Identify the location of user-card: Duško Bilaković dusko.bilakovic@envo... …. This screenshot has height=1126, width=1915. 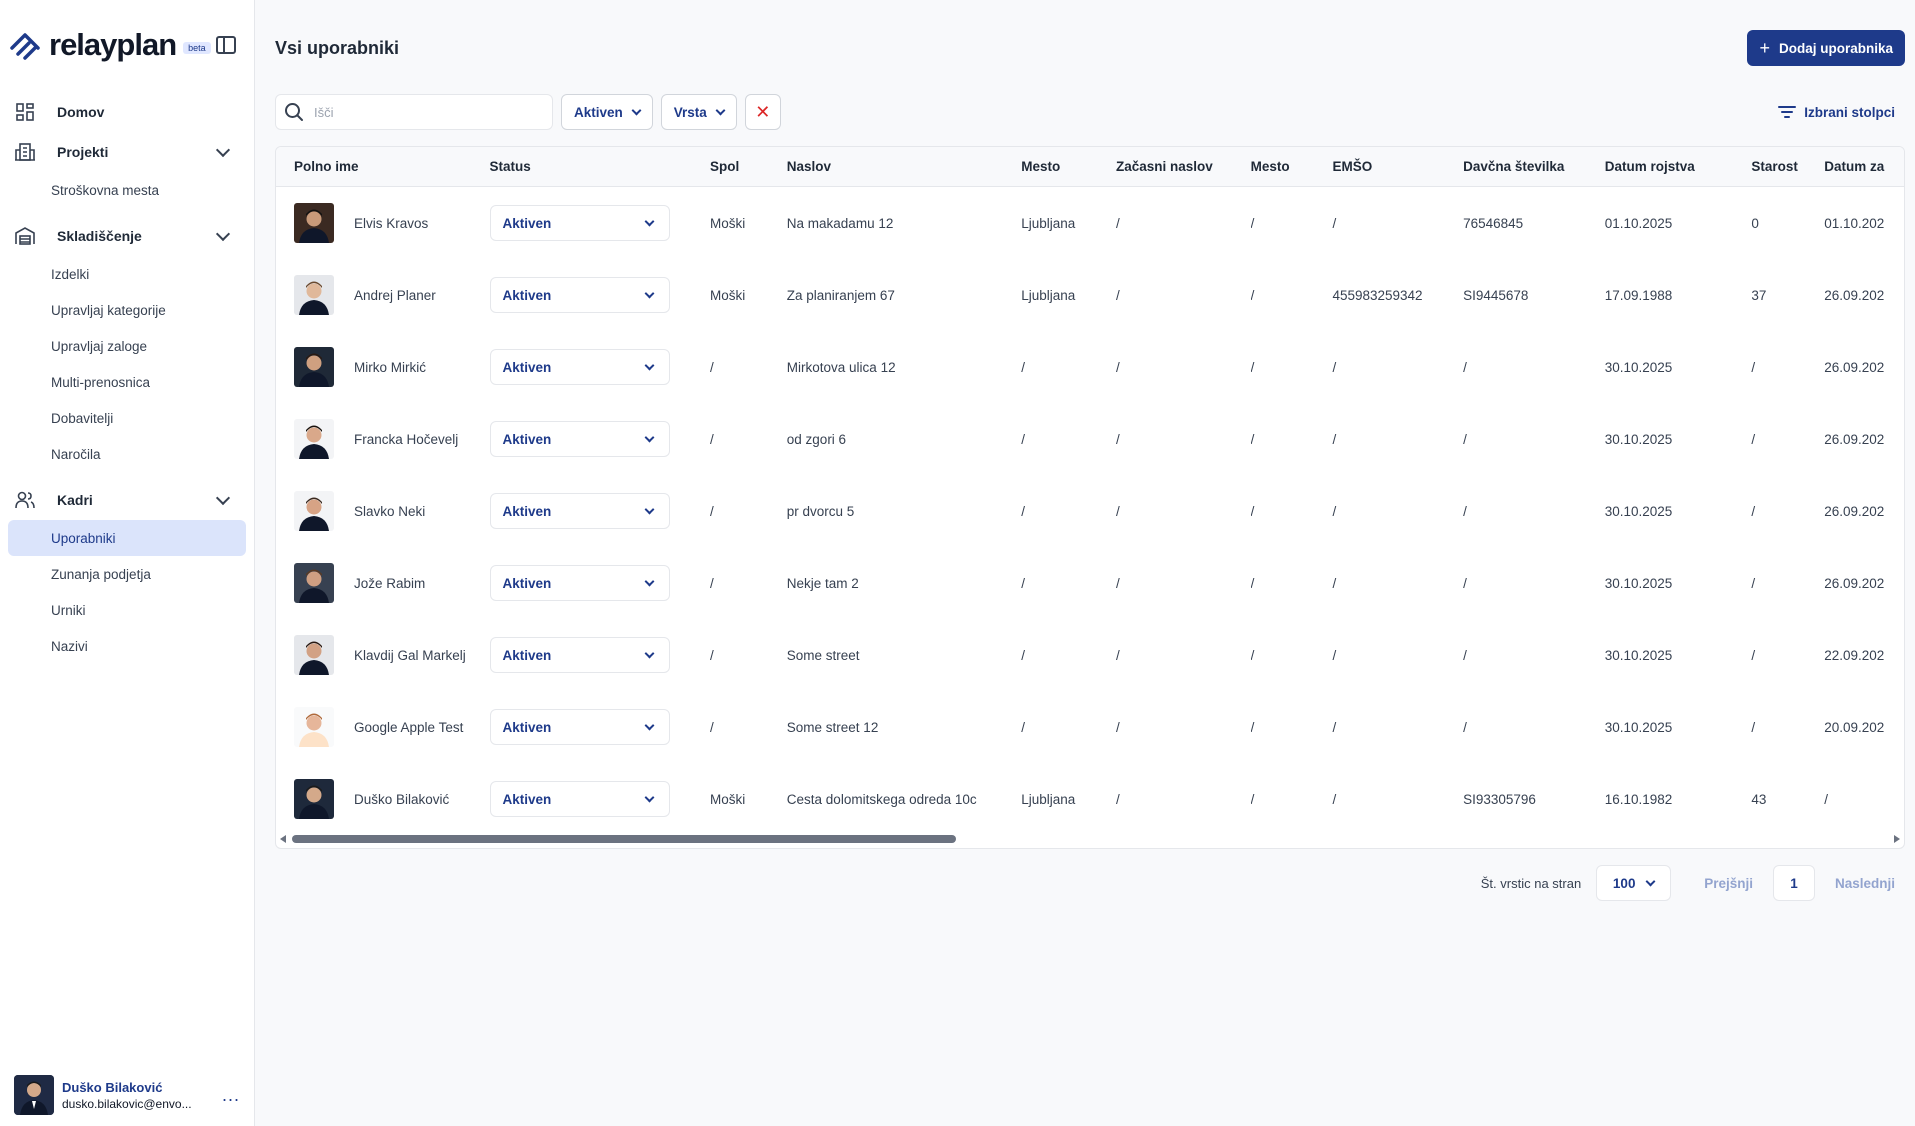
(127, 1095).